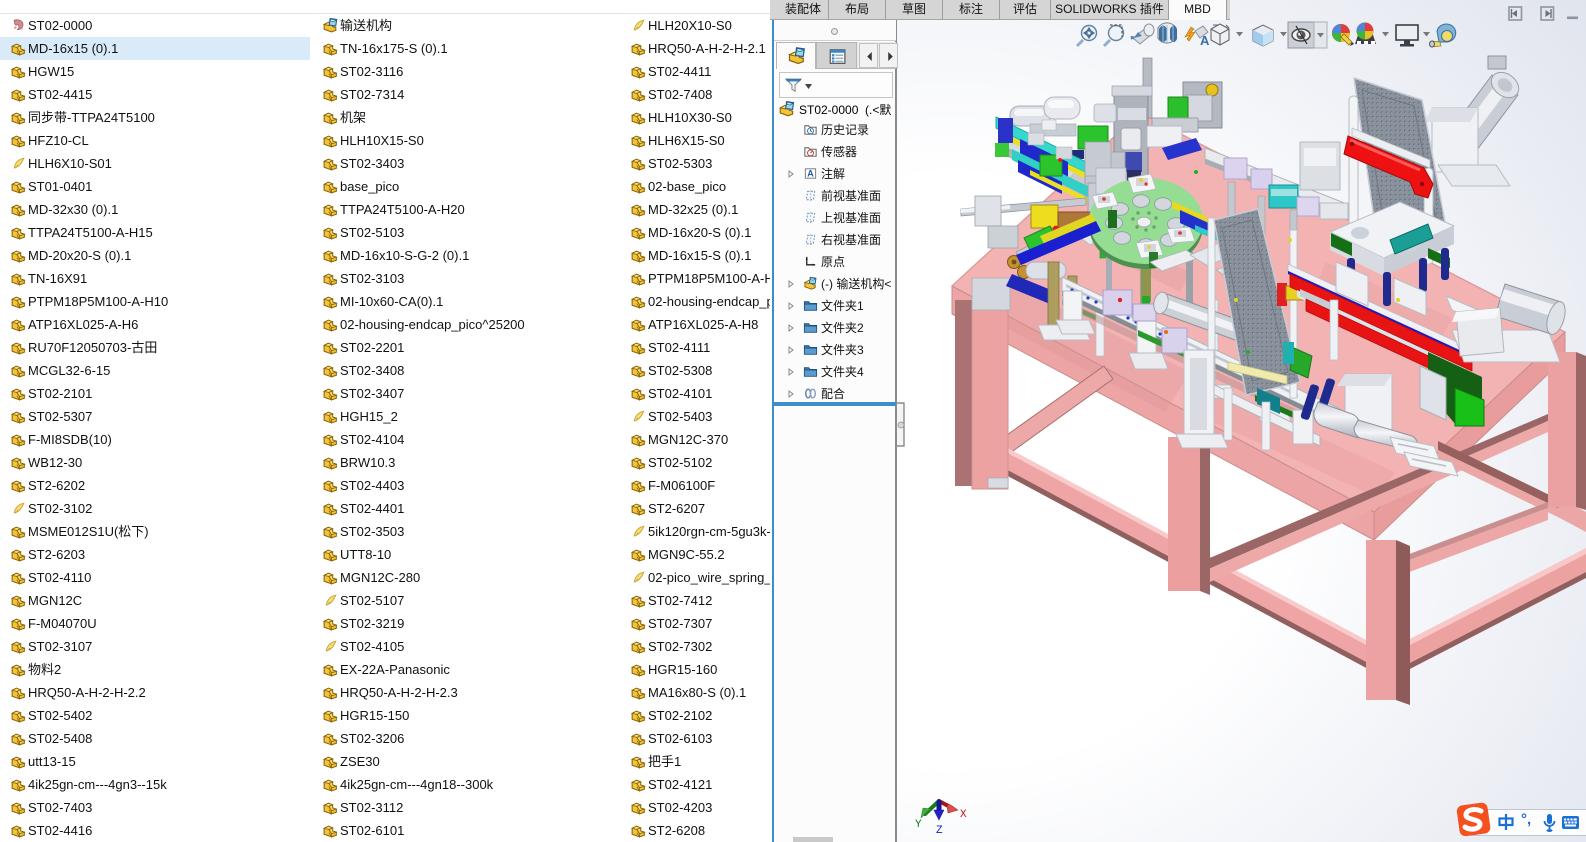  Describe the element at coordinates (963, 815) in the screenshot. I see `svg-text: X` at that location.